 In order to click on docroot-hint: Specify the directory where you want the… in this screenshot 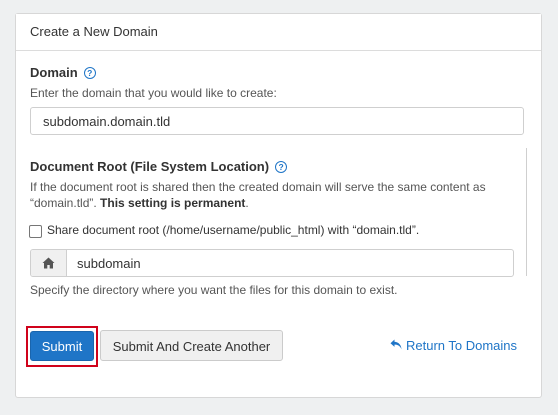, I will do `click(214, 290)`.